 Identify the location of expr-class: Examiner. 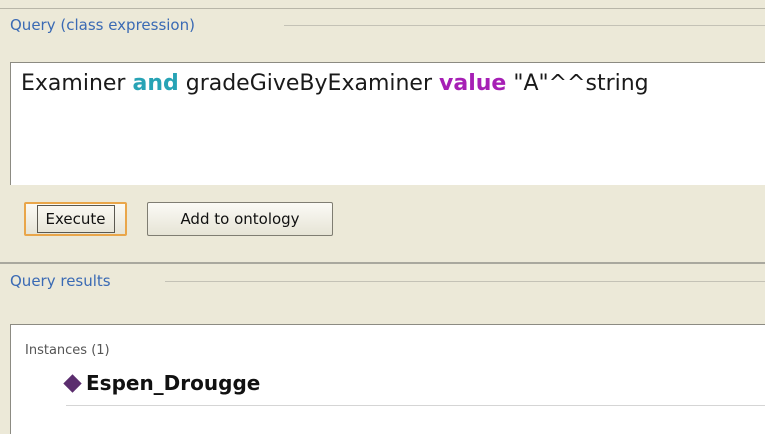
(77, 83).